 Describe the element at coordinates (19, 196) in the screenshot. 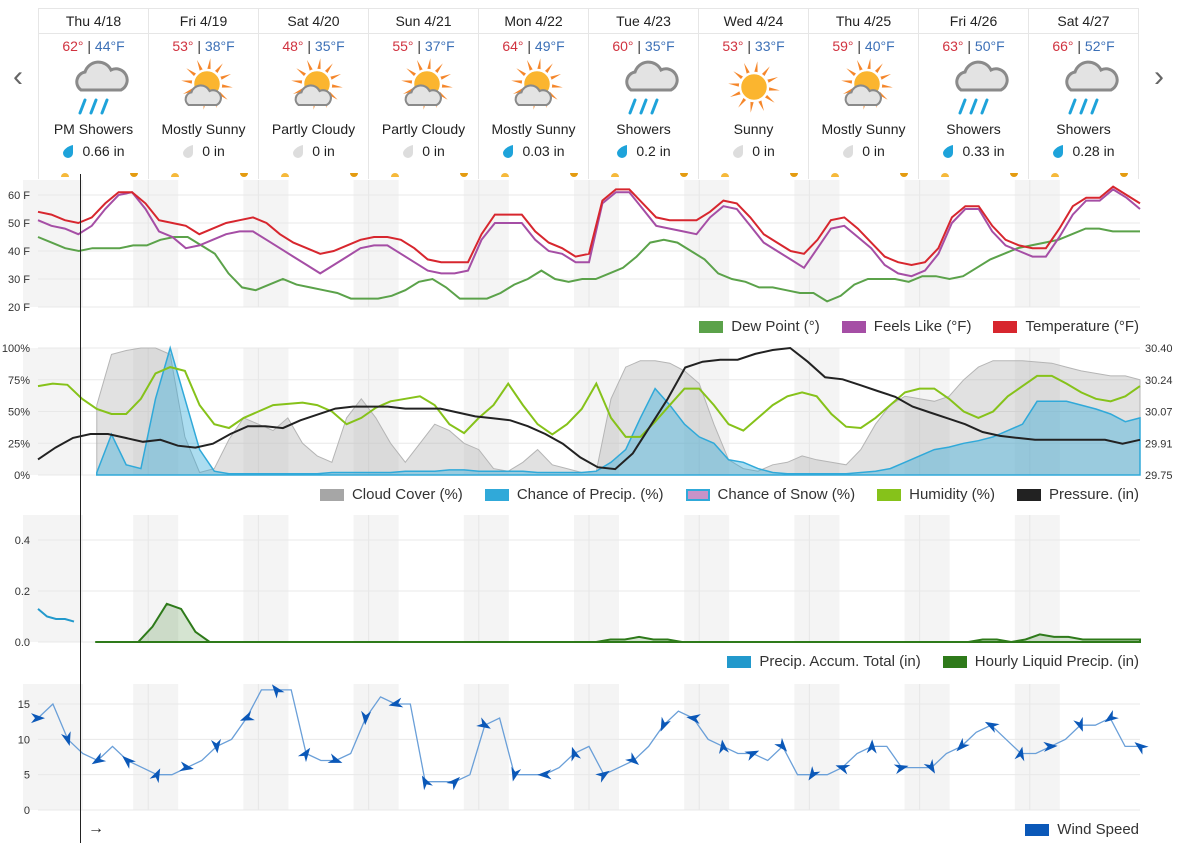

I see `y-tick-label: 60 F` at that location.